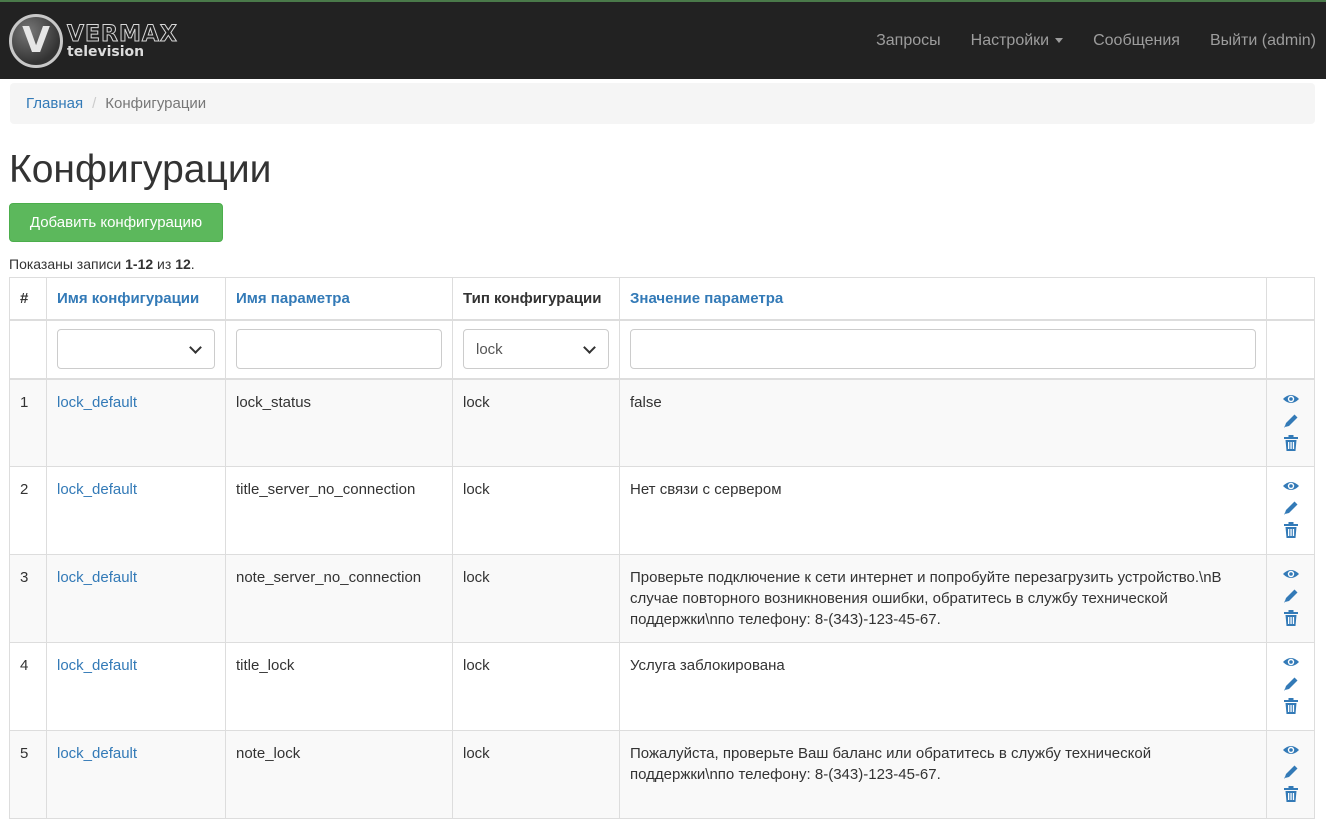 The height and width of the screenshot is (819, 1326). Describe the element at coordinates (156, 103) in the screenshot. I see `breadcrumb-current: Конфигурации` at that location.